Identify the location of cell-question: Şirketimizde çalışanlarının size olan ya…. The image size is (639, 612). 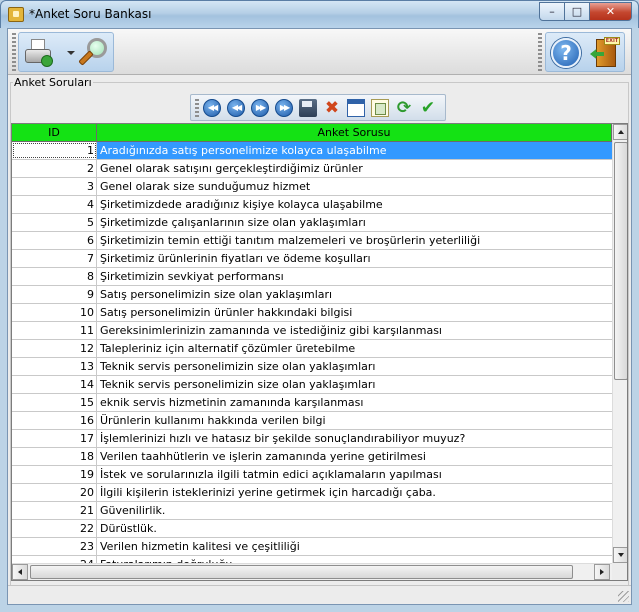
(354, 222).